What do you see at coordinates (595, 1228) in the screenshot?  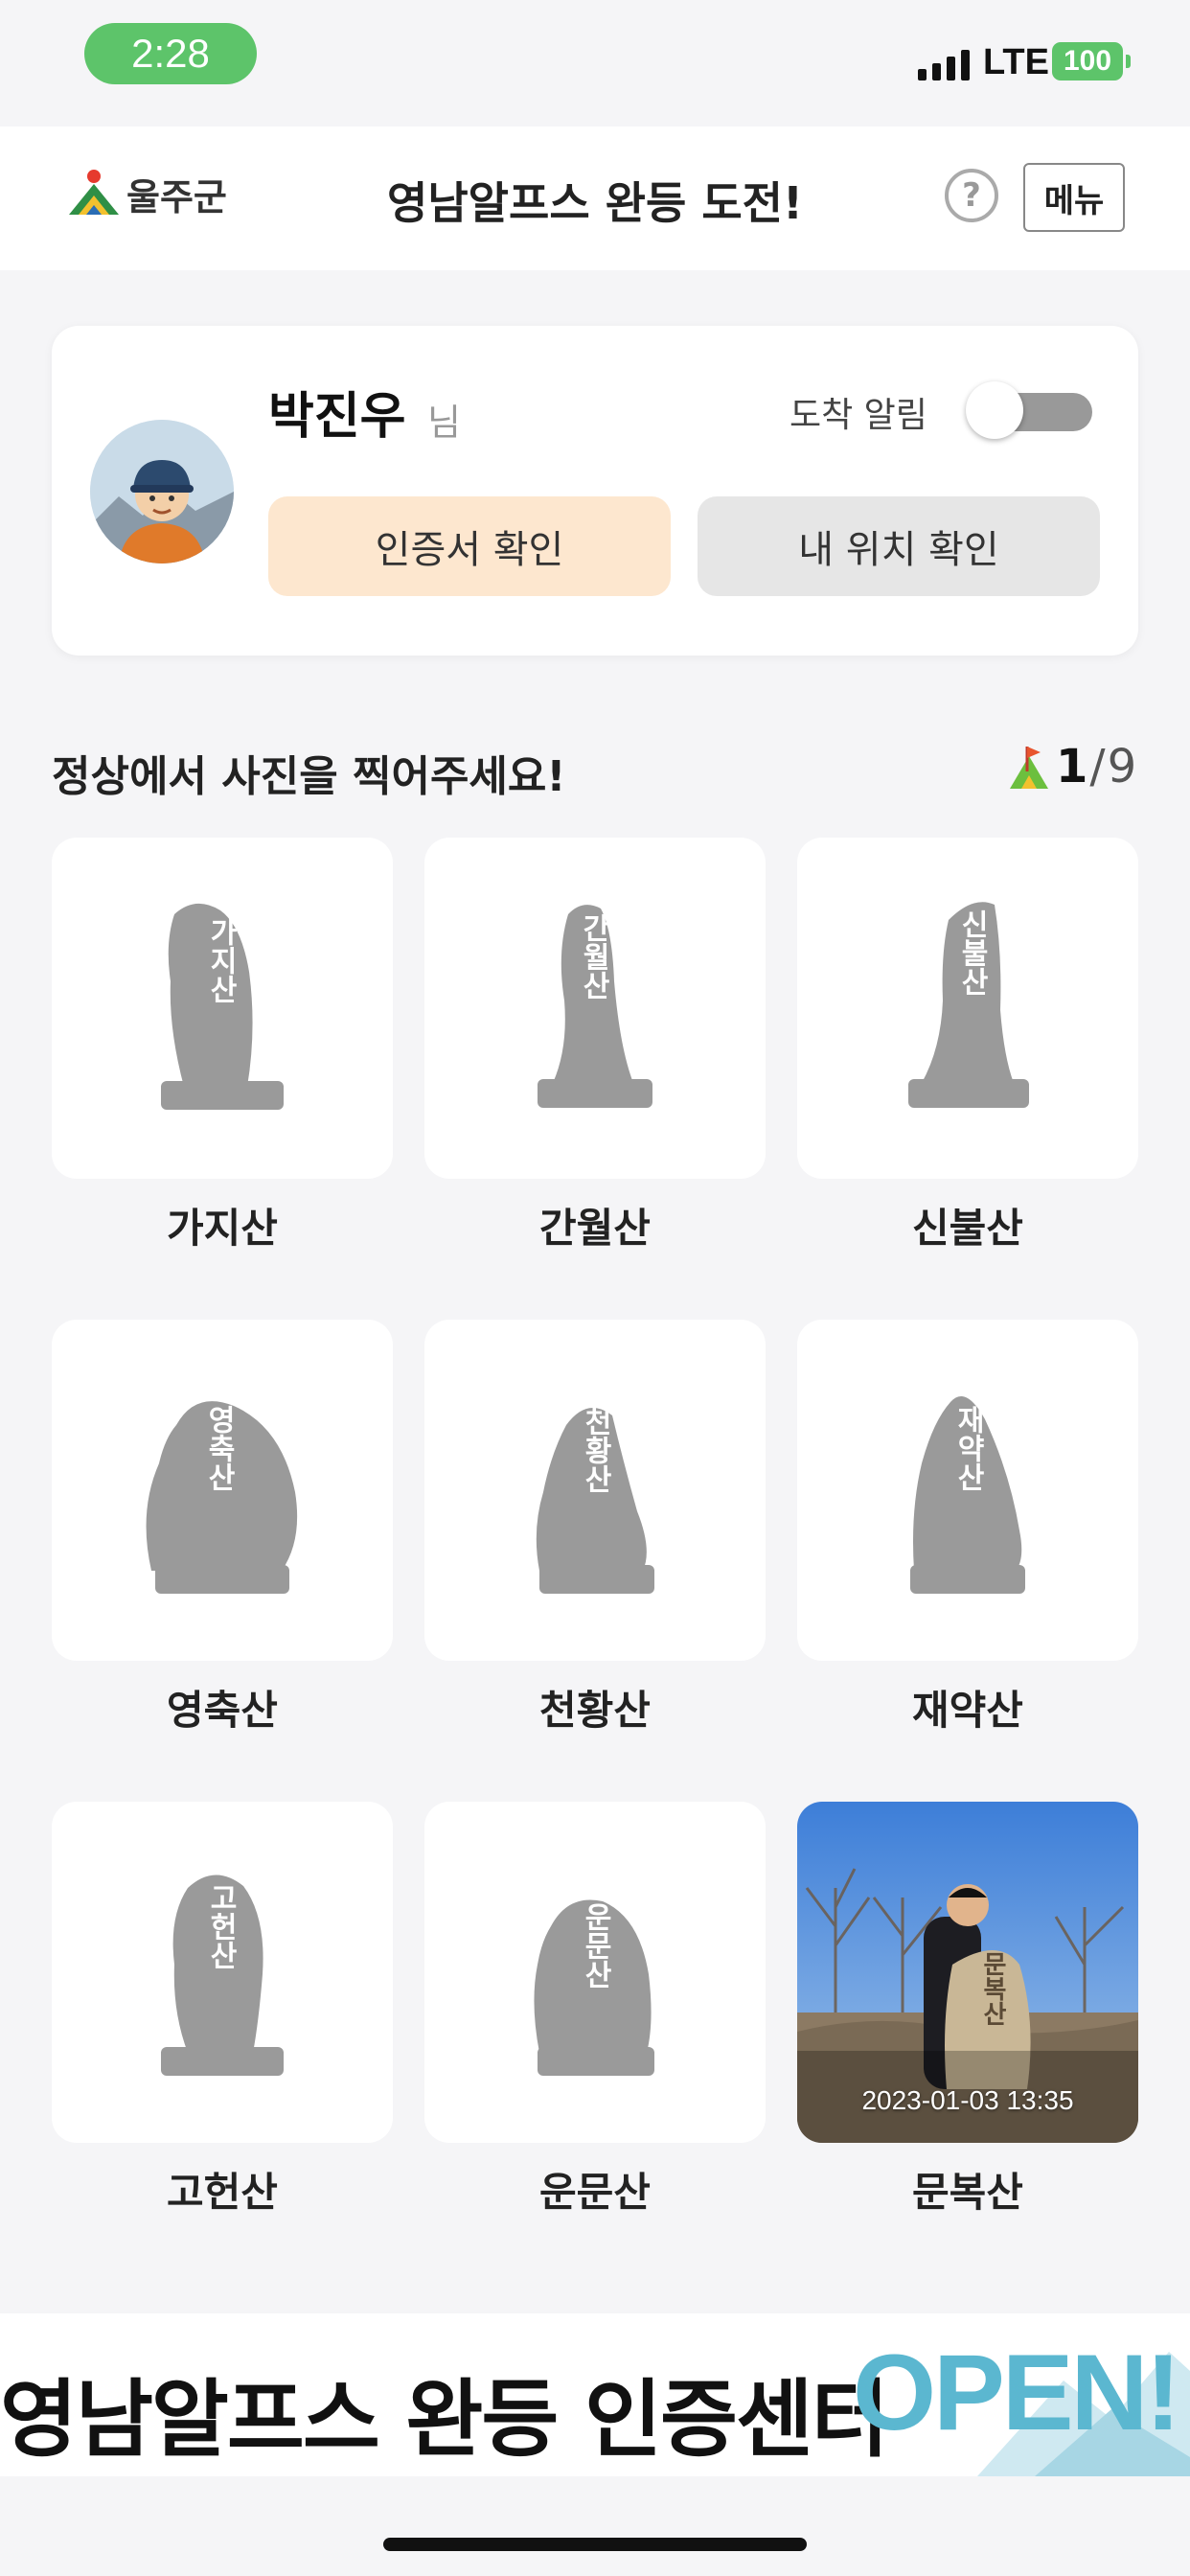 I see `mountain-name: 간월산` at bounding box center [595, 1228].